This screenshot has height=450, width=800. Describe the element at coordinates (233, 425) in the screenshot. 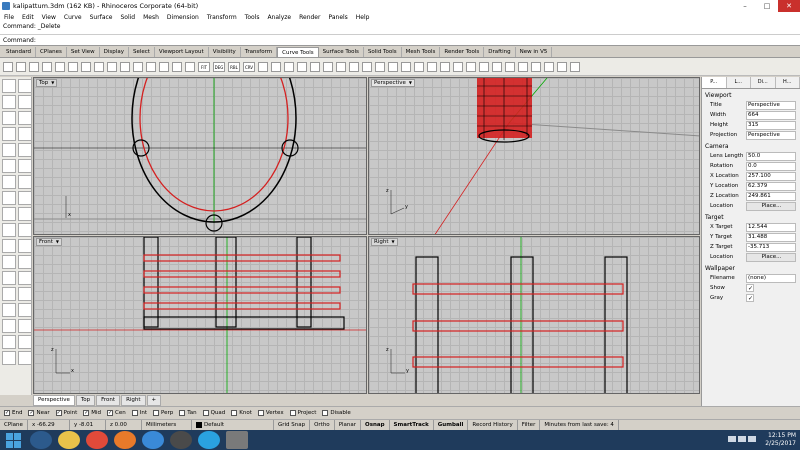

I see `status-layer: Default` at that location.